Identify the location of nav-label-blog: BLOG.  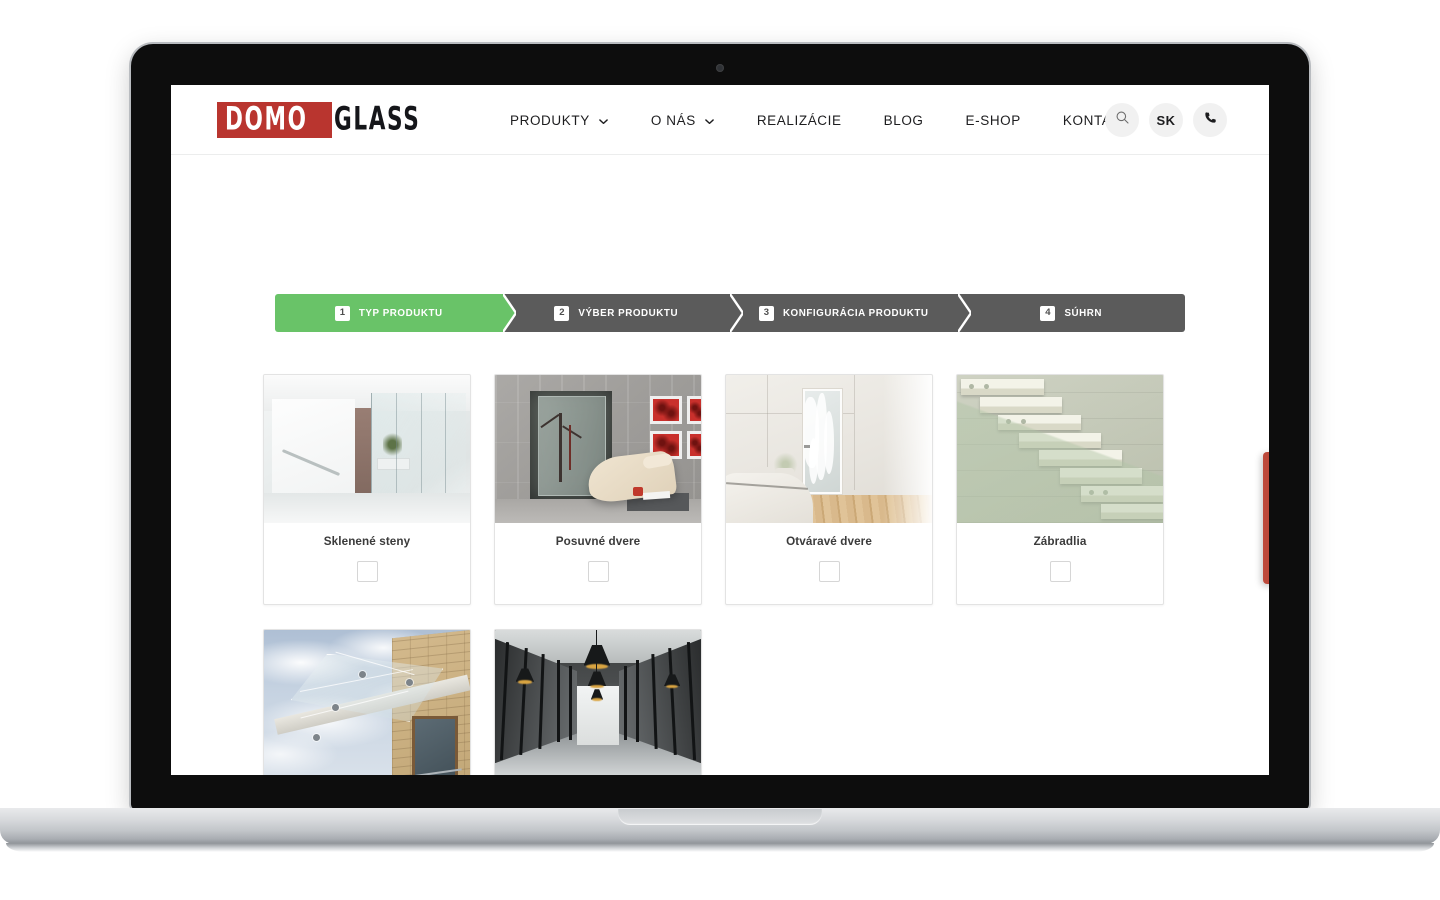
(903, 120).